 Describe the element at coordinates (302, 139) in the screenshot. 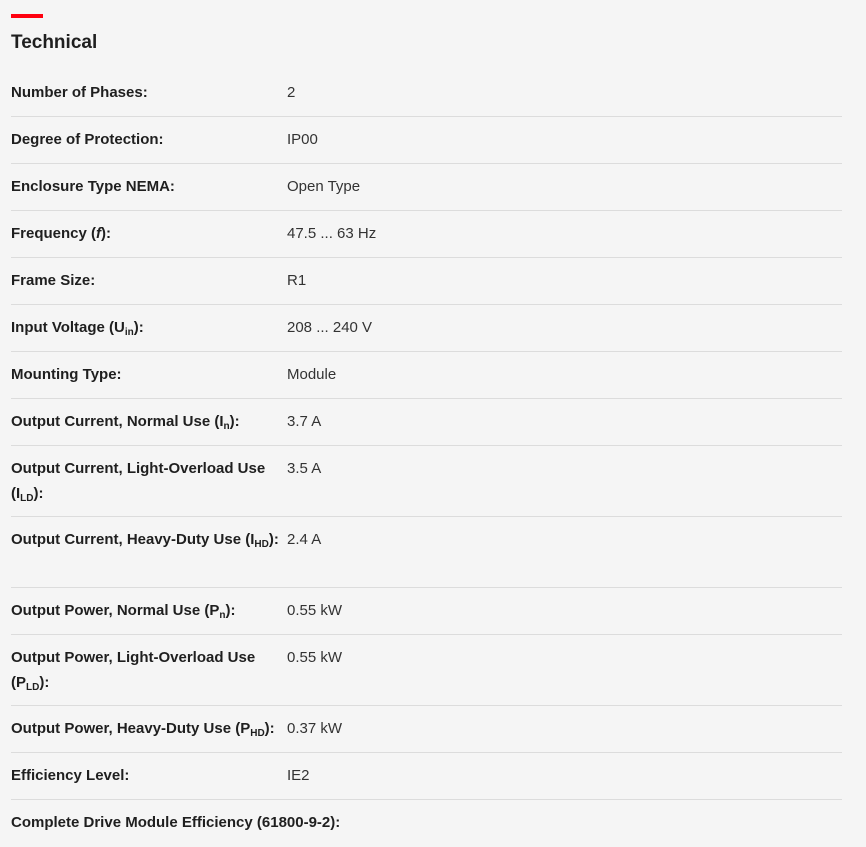

I see `spec-value: IP00` at that location.